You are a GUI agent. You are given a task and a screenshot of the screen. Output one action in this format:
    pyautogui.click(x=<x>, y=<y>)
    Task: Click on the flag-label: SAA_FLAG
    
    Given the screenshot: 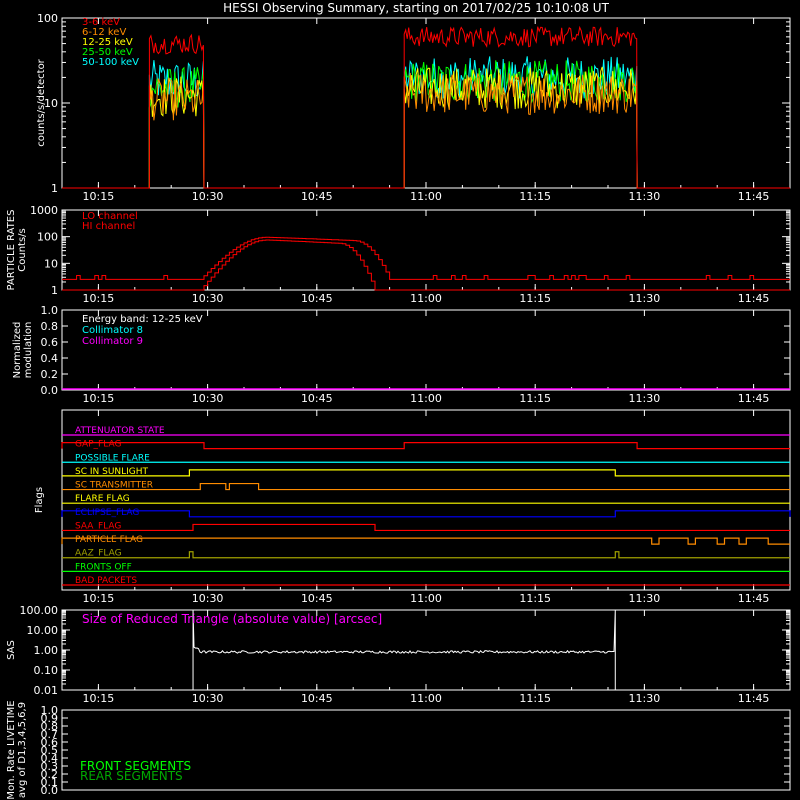 What is the action you would take?
    pyautogui.click(x=98, y=526)
    